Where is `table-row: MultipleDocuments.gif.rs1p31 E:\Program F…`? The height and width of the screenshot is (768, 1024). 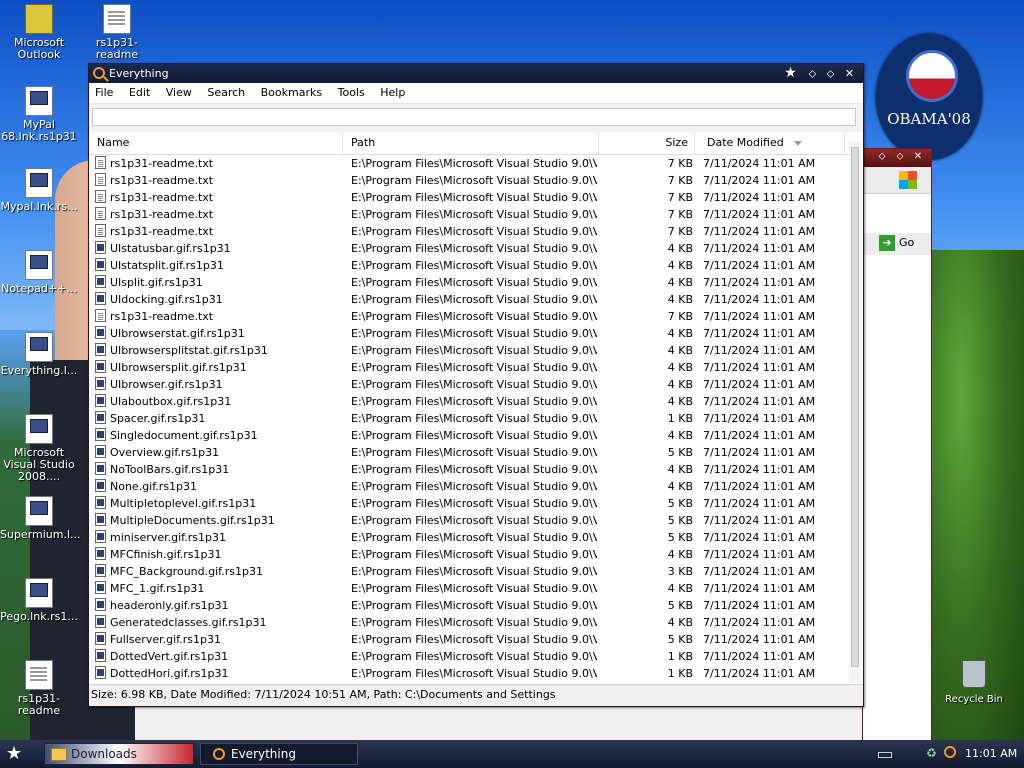 table-row: MultipleDocuments.gif.rs1p31 E:\Program F… is located at coordinates (469, 520).